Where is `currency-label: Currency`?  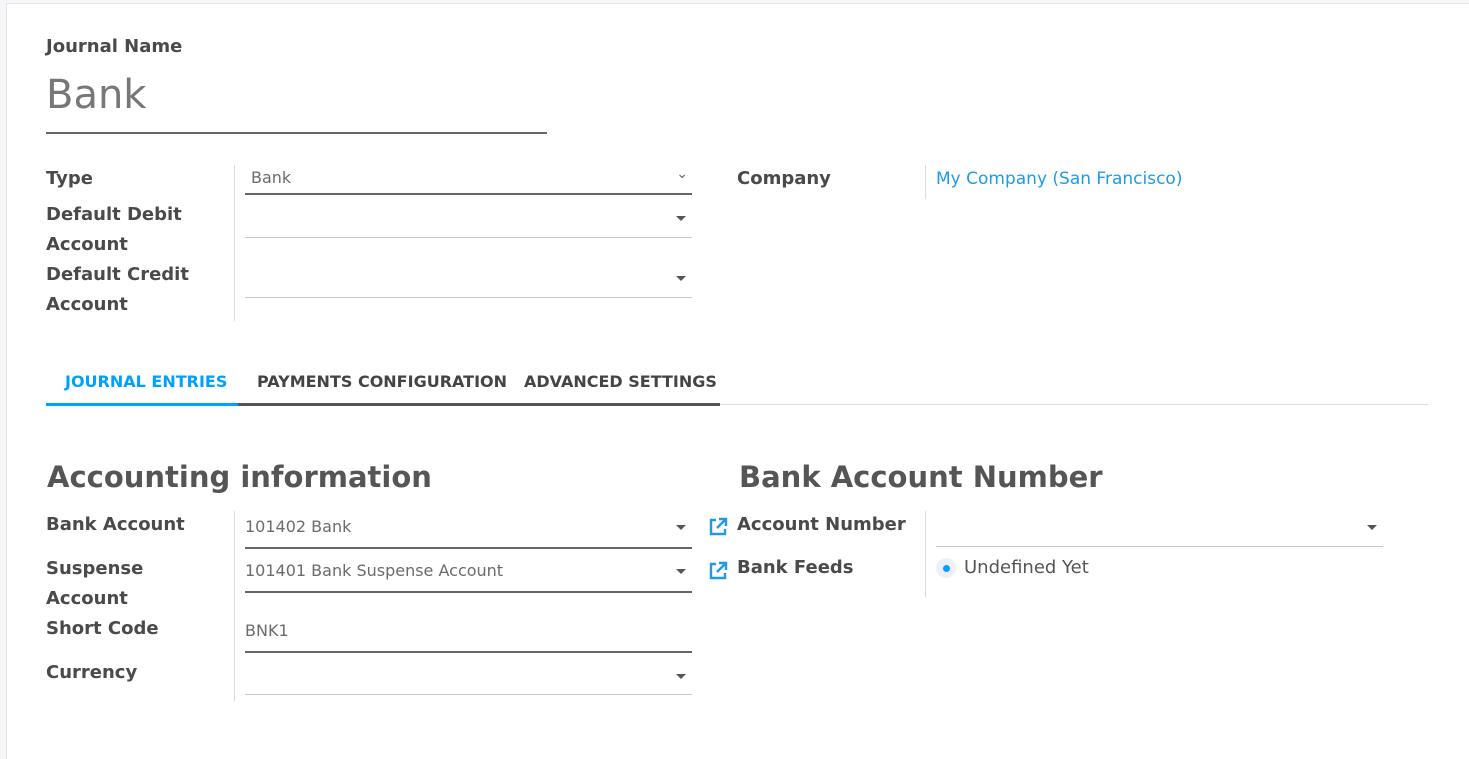 currency-label: Currency is located at coordinates (92, 672).